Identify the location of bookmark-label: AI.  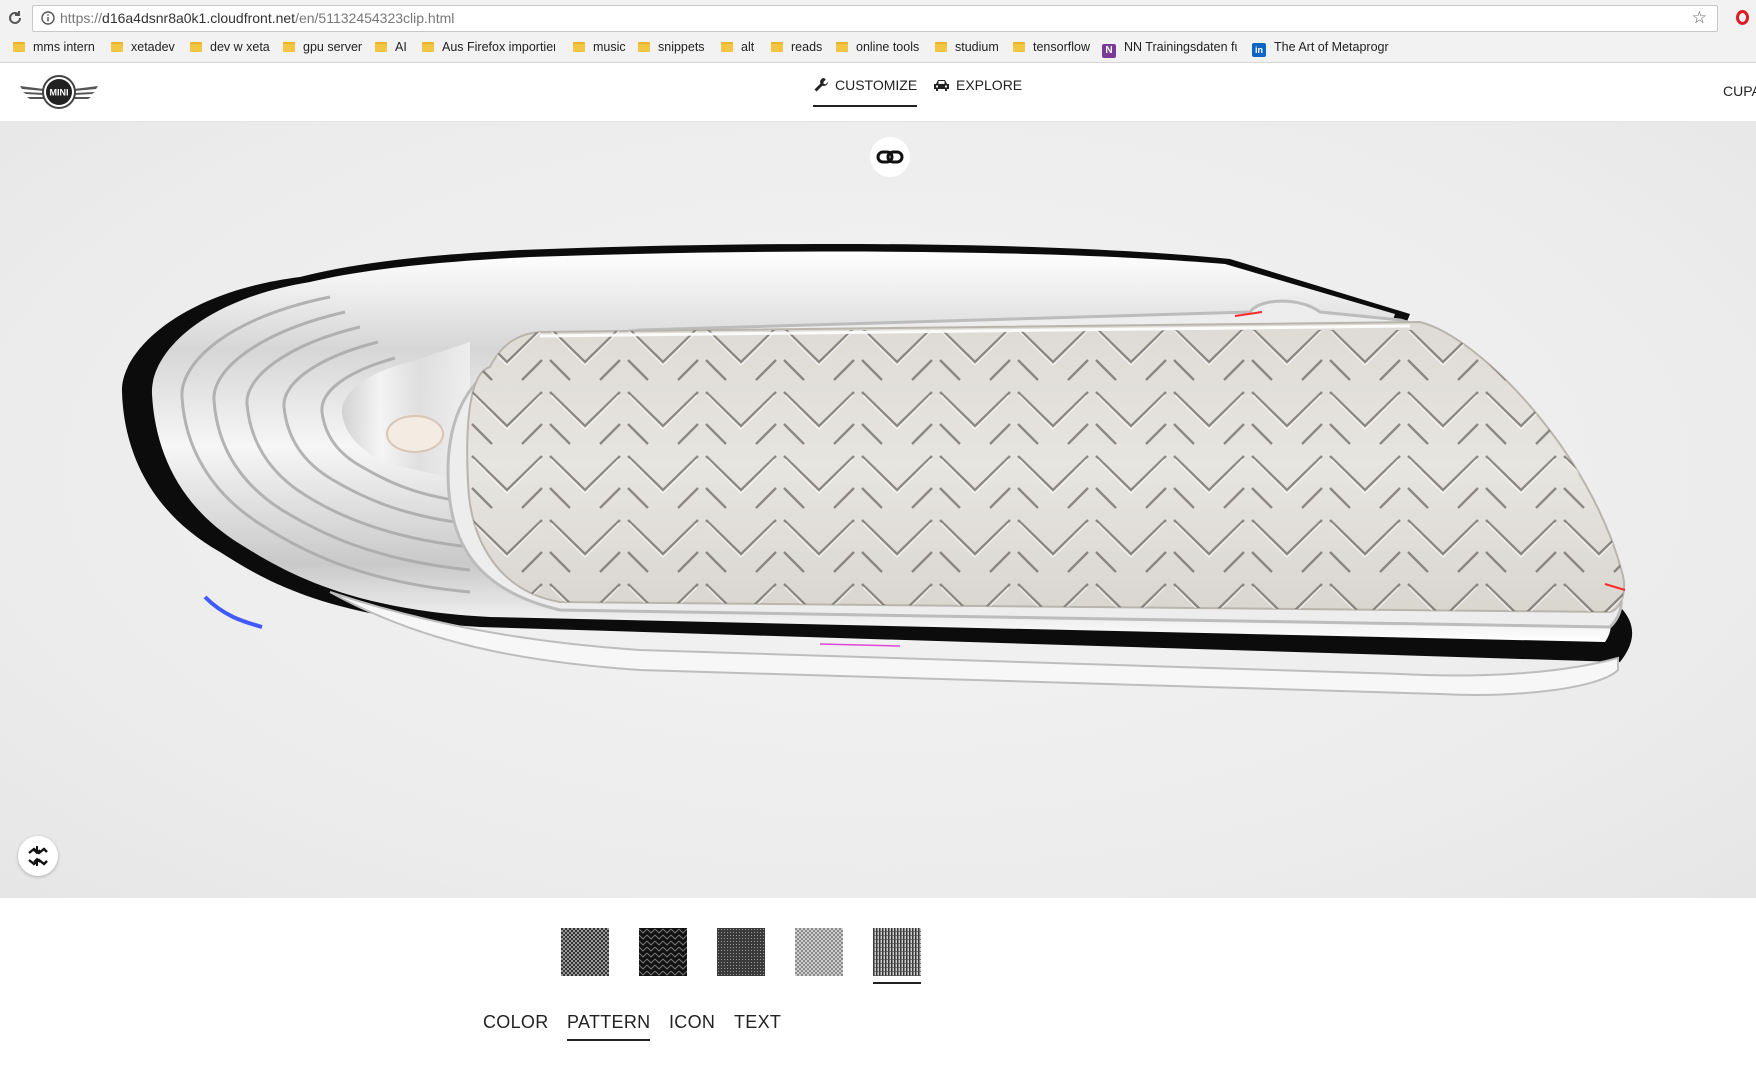
(401, 47).